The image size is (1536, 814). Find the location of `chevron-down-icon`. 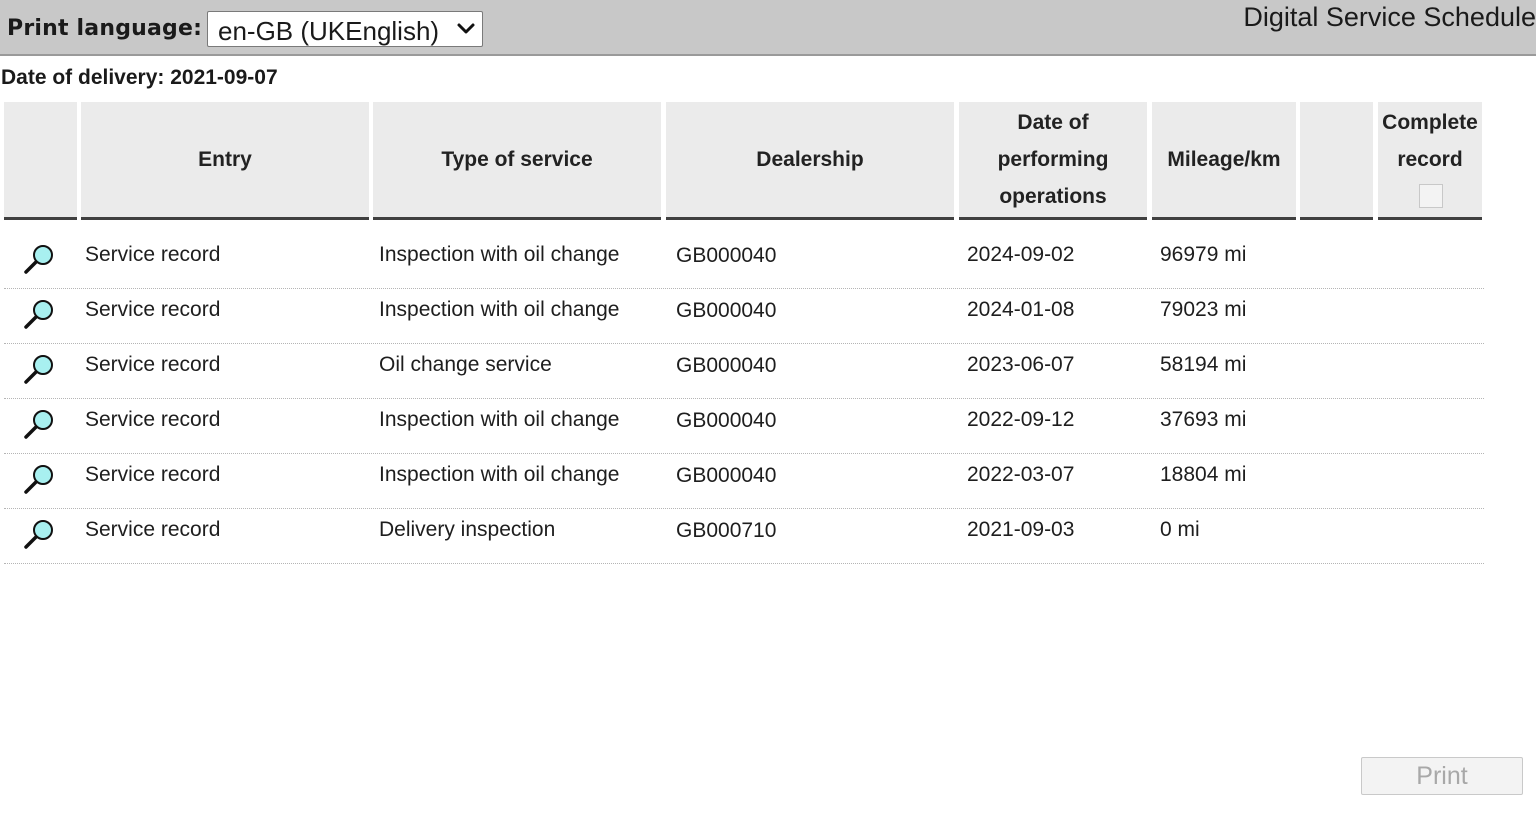

chevron-down-icon is located at coordinates (466, 28).